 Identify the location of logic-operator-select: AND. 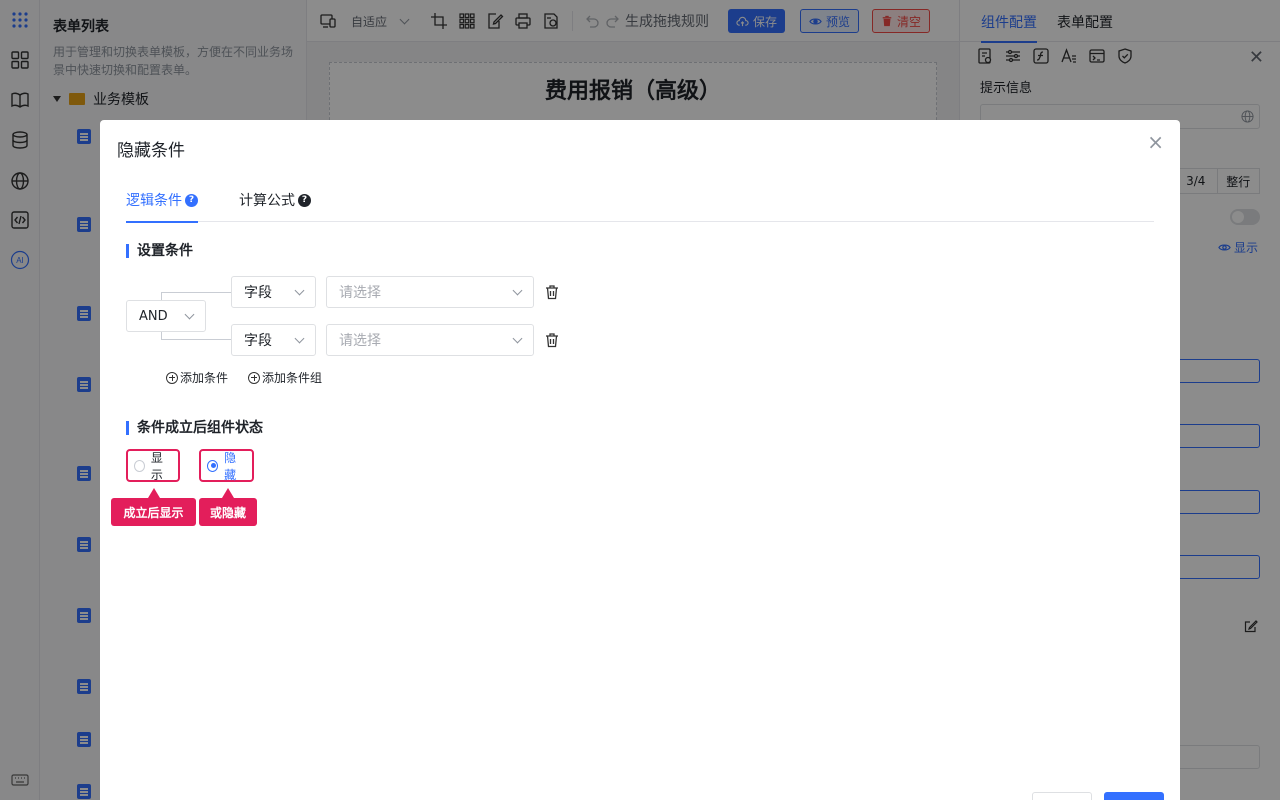
(166, 316).